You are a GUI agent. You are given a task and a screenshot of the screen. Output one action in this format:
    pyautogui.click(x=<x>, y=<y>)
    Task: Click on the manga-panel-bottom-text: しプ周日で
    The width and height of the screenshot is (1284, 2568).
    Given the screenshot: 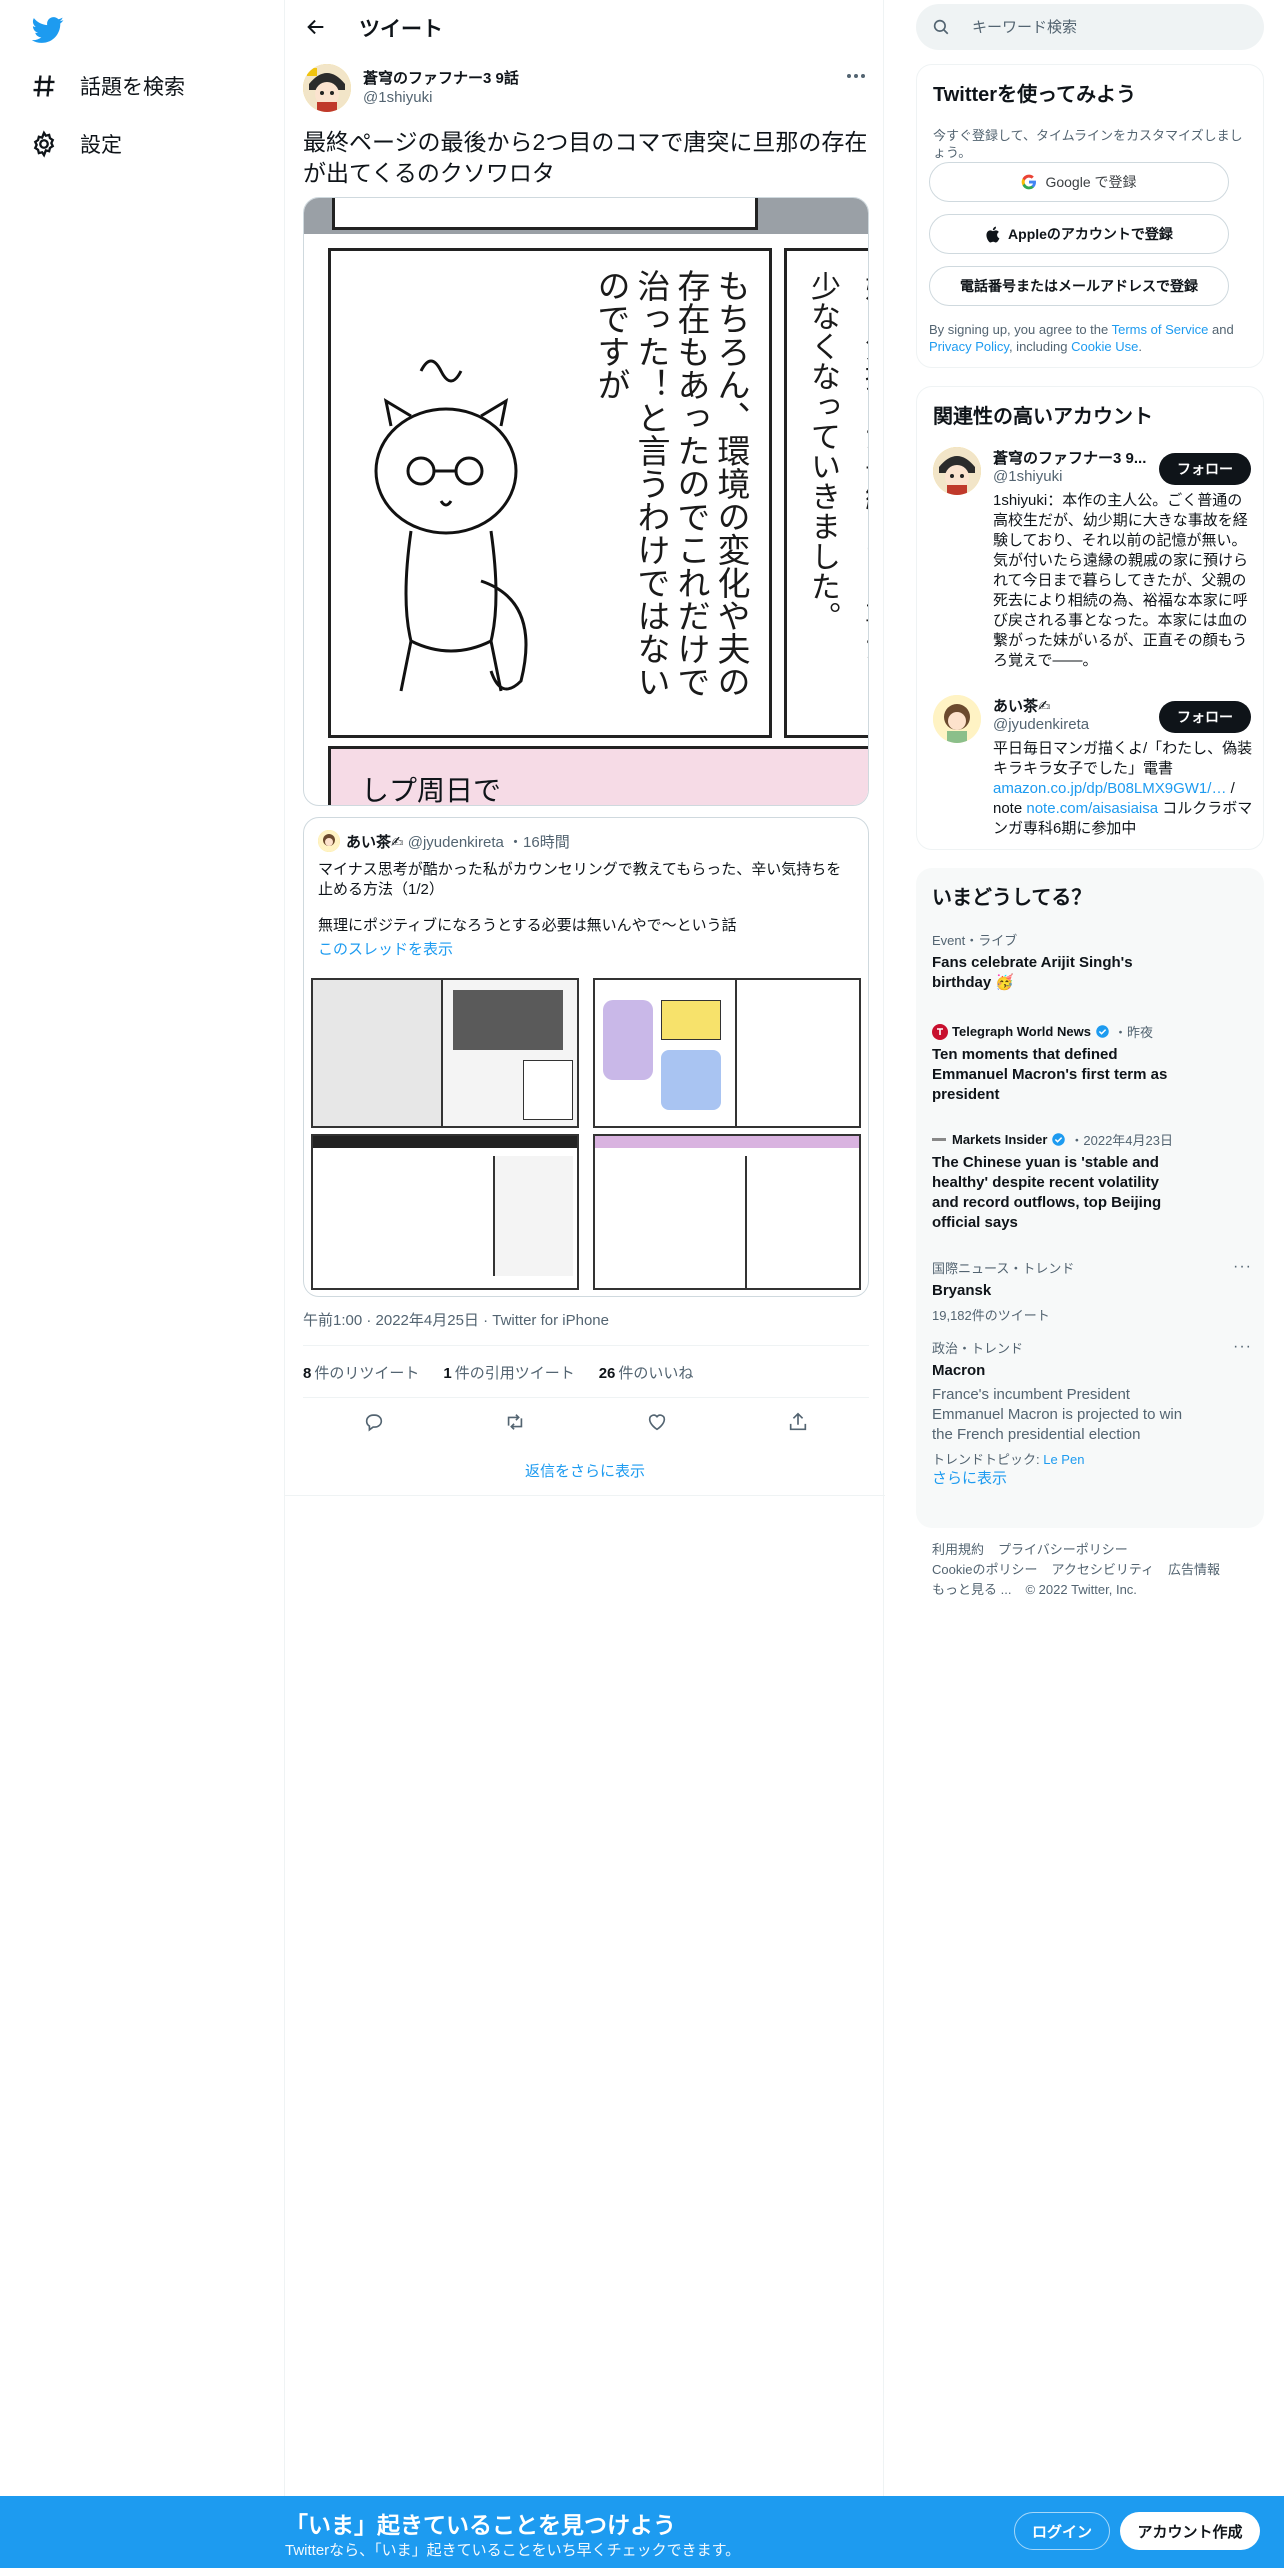 What is the action you would take?
    pyautogui.click(x=431, y=790)
    